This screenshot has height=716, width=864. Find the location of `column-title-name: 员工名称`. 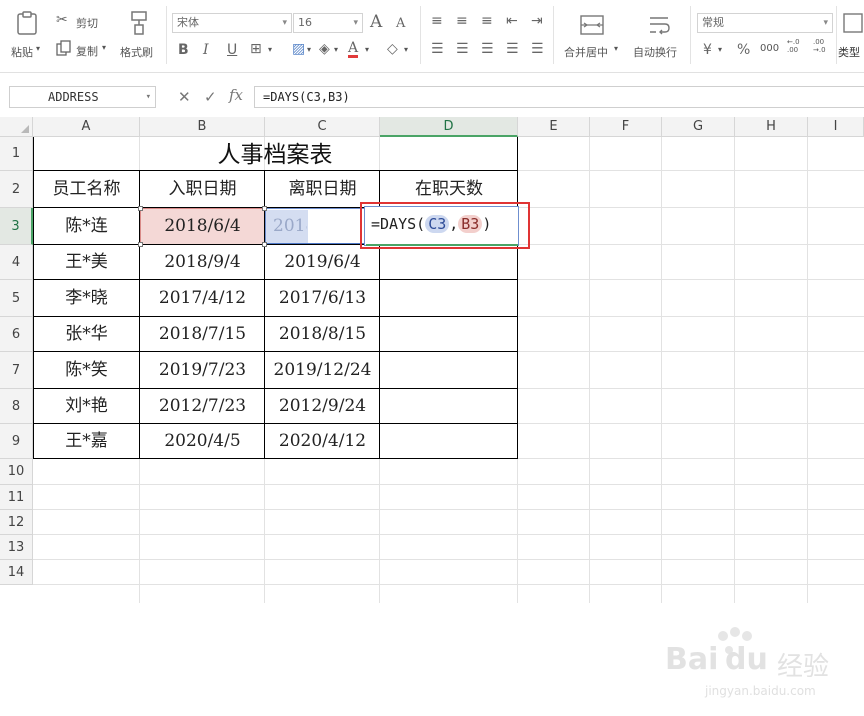

column-title-name: 员工名称 is located at coordinates (86, 189).